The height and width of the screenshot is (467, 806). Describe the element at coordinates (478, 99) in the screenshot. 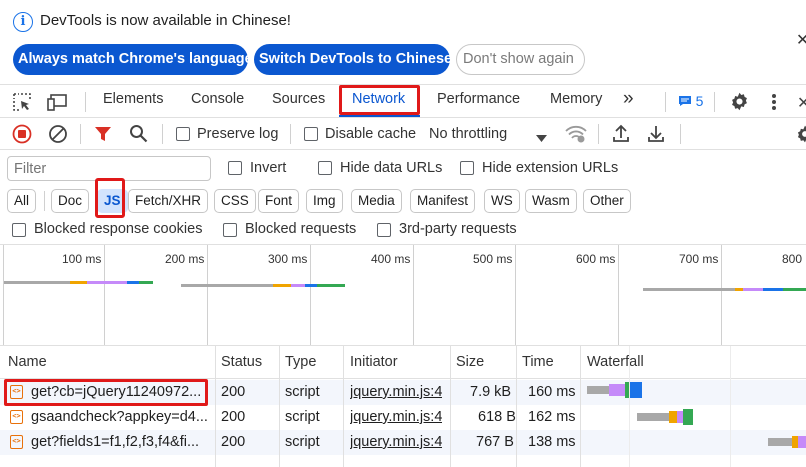

I see `tab-performance: Performance` at that location.